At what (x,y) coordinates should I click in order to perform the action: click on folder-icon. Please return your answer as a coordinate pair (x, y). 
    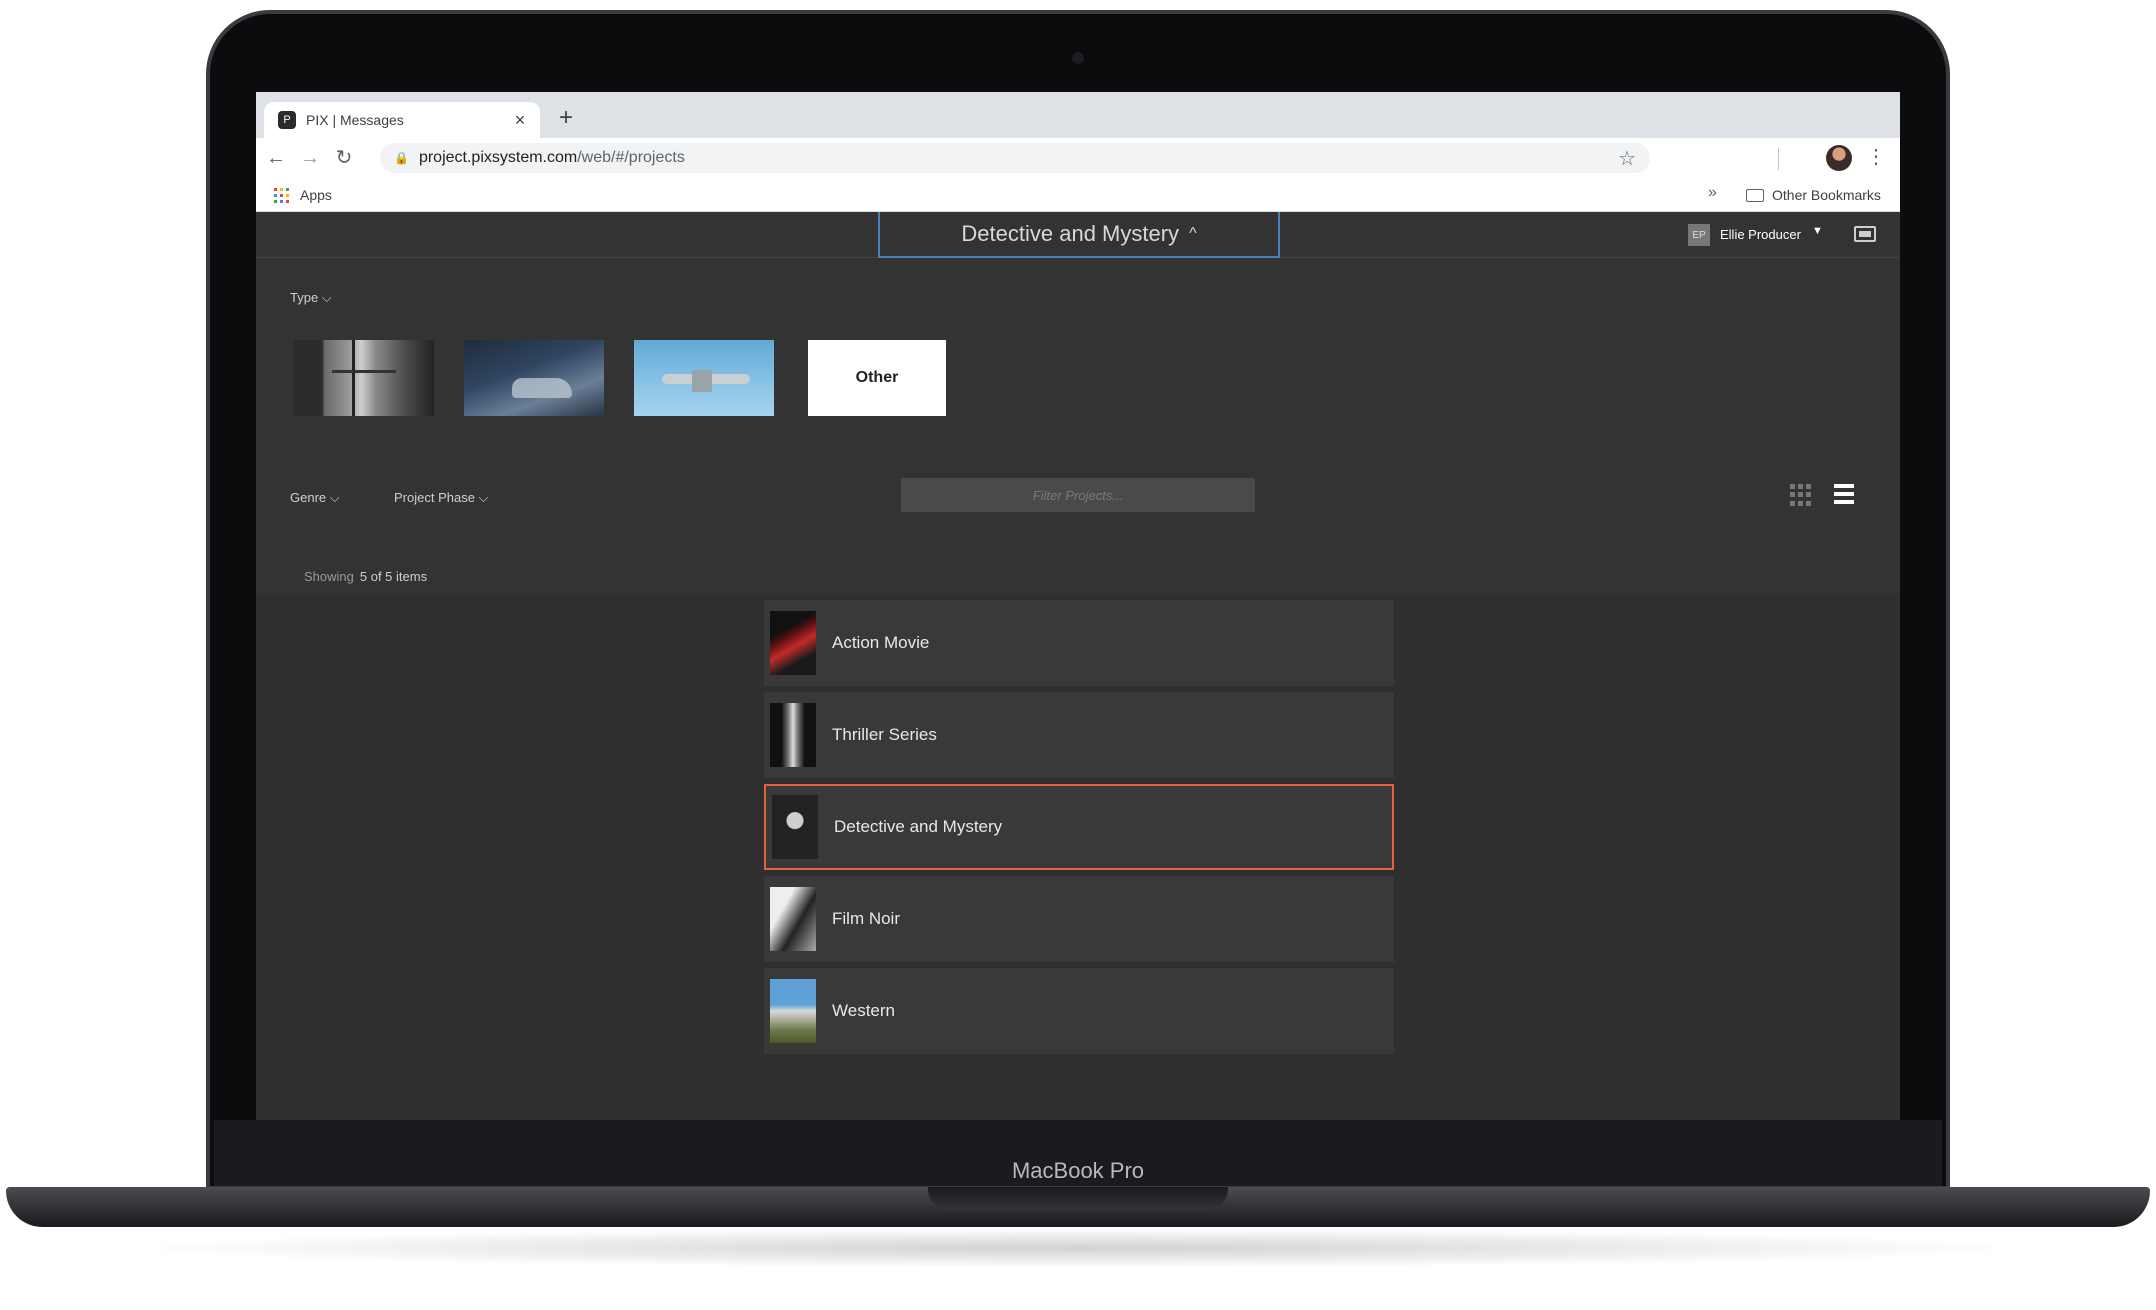
    Looking at the image, I should click on (1755, 195).